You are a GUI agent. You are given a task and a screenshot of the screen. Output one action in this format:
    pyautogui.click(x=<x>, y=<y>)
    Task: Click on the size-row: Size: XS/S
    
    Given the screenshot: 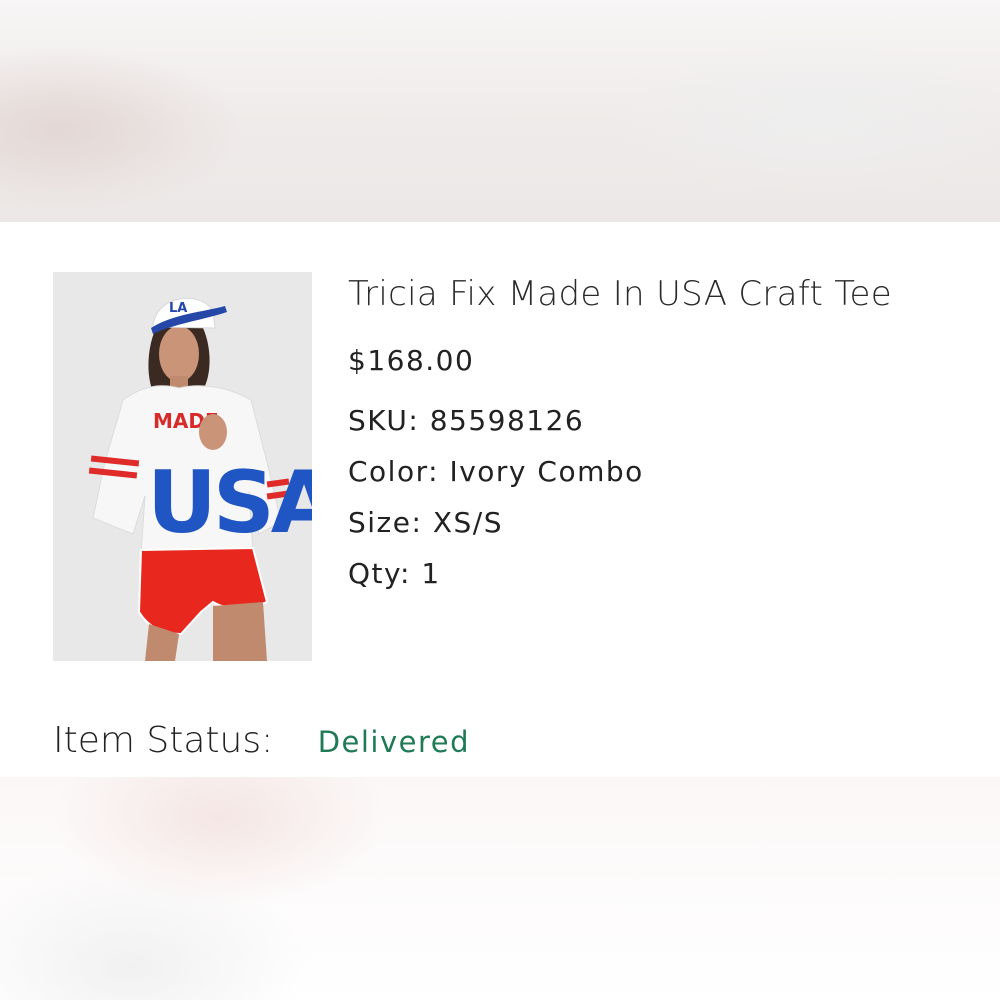 What is the action you would take?
    pyautogui.click(x=620, y=522)
    